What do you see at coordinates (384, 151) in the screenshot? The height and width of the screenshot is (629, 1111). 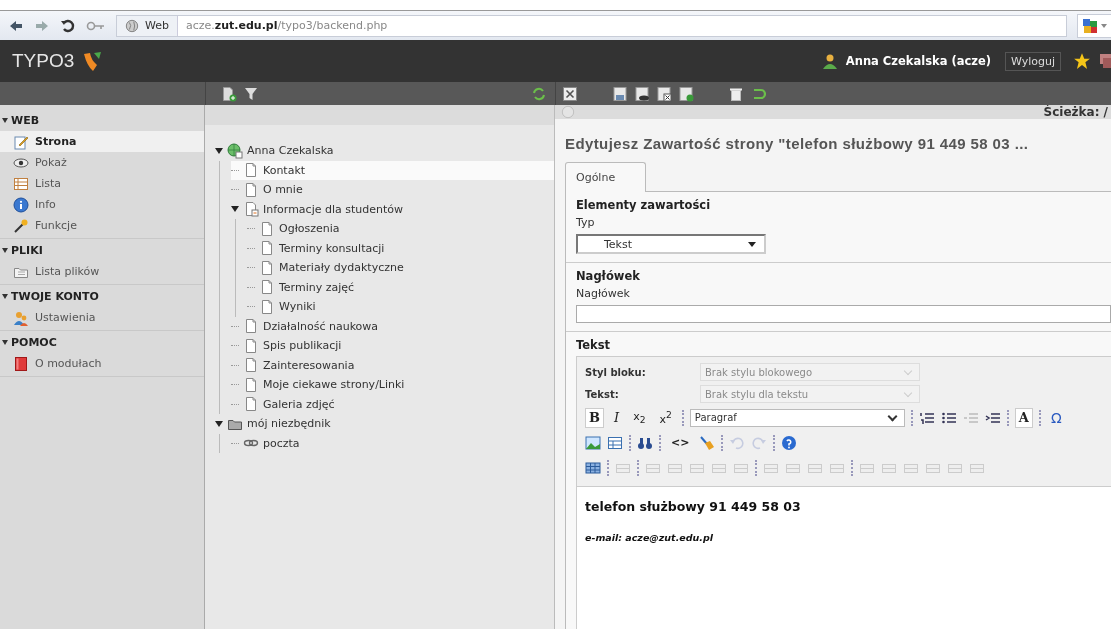 I see `tree-item: Anna Czekalska` at bounding box center [384, 151].